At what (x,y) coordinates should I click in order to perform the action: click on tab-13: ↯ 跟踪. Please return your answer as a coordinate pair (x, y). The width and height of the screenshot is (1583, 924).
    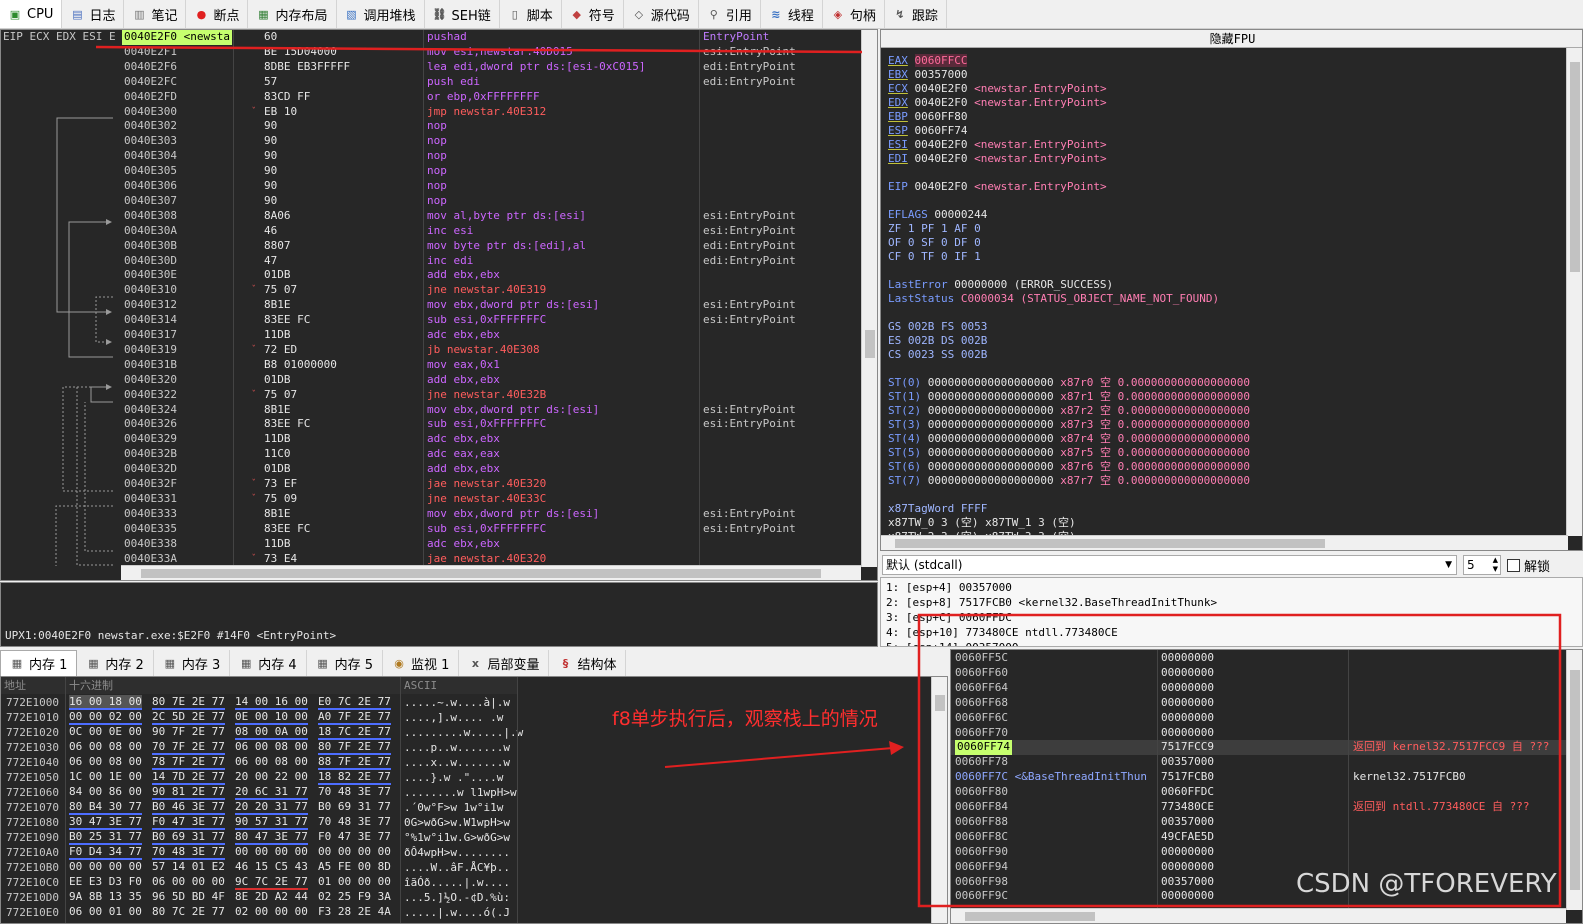
    Looking at the image, I should click on (916, 14).